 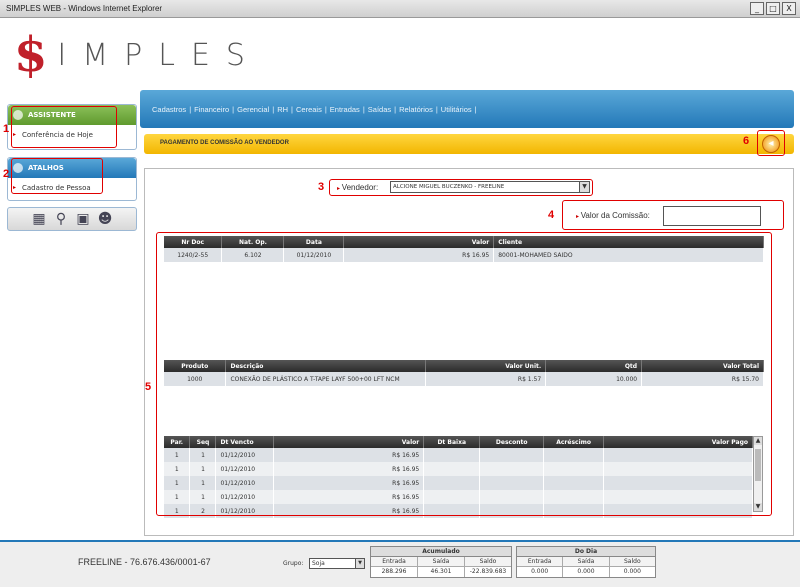 I want to click on quick-icons: ▦ ⚲ ▣ ☻, so click(x=72, y=219).